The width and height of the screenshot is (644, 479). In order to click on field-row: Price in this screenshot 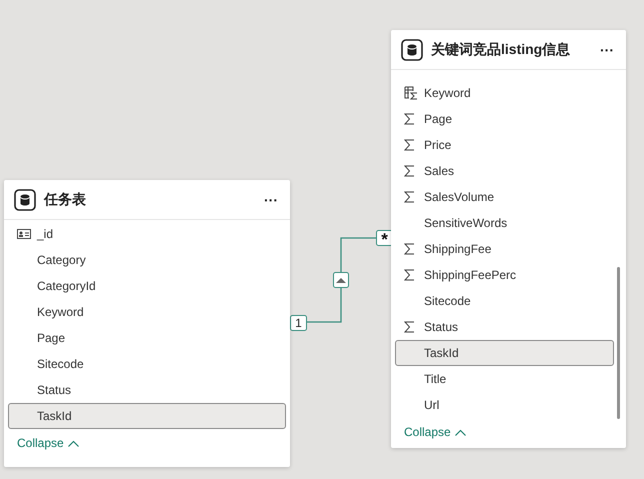, I will do `click(504, 145)`.